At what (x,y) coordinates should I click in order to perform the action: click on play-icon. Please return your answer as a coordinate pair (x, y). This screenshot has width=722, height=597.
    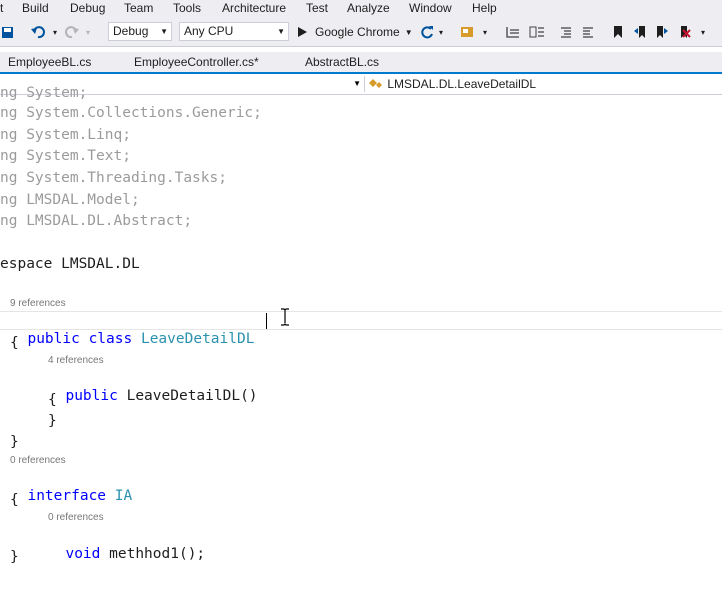
    Looking at the image, I should click on (302, 32).